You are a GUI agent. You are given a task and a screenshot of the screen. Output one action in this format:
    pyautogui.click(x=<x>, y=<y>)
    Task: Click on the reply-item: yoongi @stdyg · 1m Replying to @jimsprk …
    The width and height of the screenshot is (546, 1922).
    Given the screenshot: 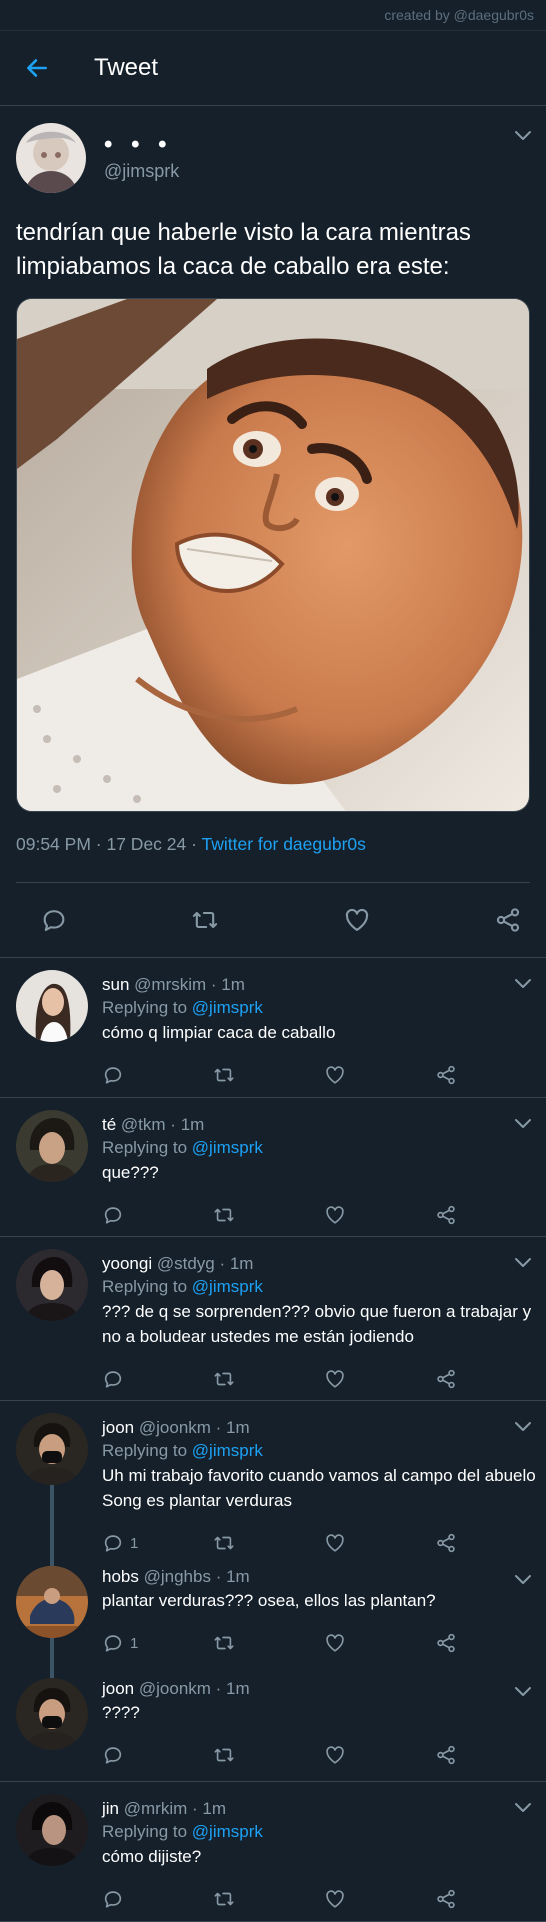 What is the action you would take?
    pyautogui.click(x=273, y=1319)
    